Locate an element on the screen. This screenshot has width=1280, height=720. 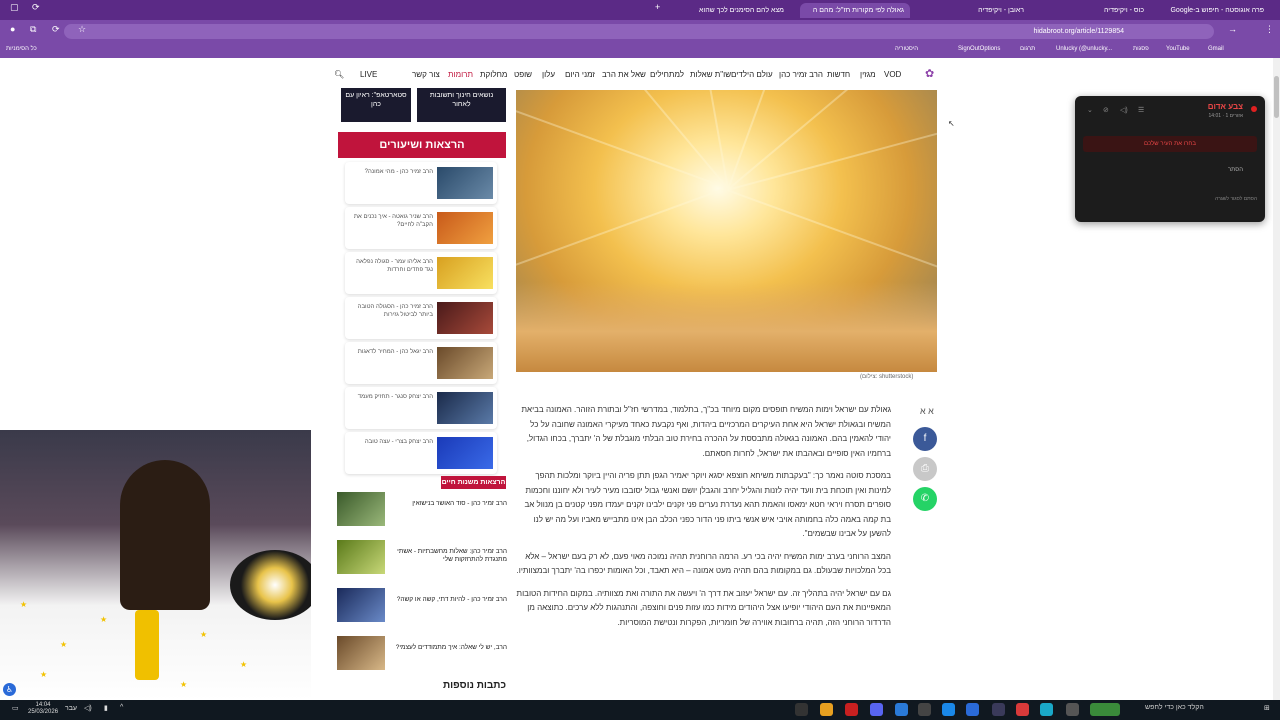
nav-rabbi-zamir: הרב זמיר כהן is located at coordinates (801, 74).